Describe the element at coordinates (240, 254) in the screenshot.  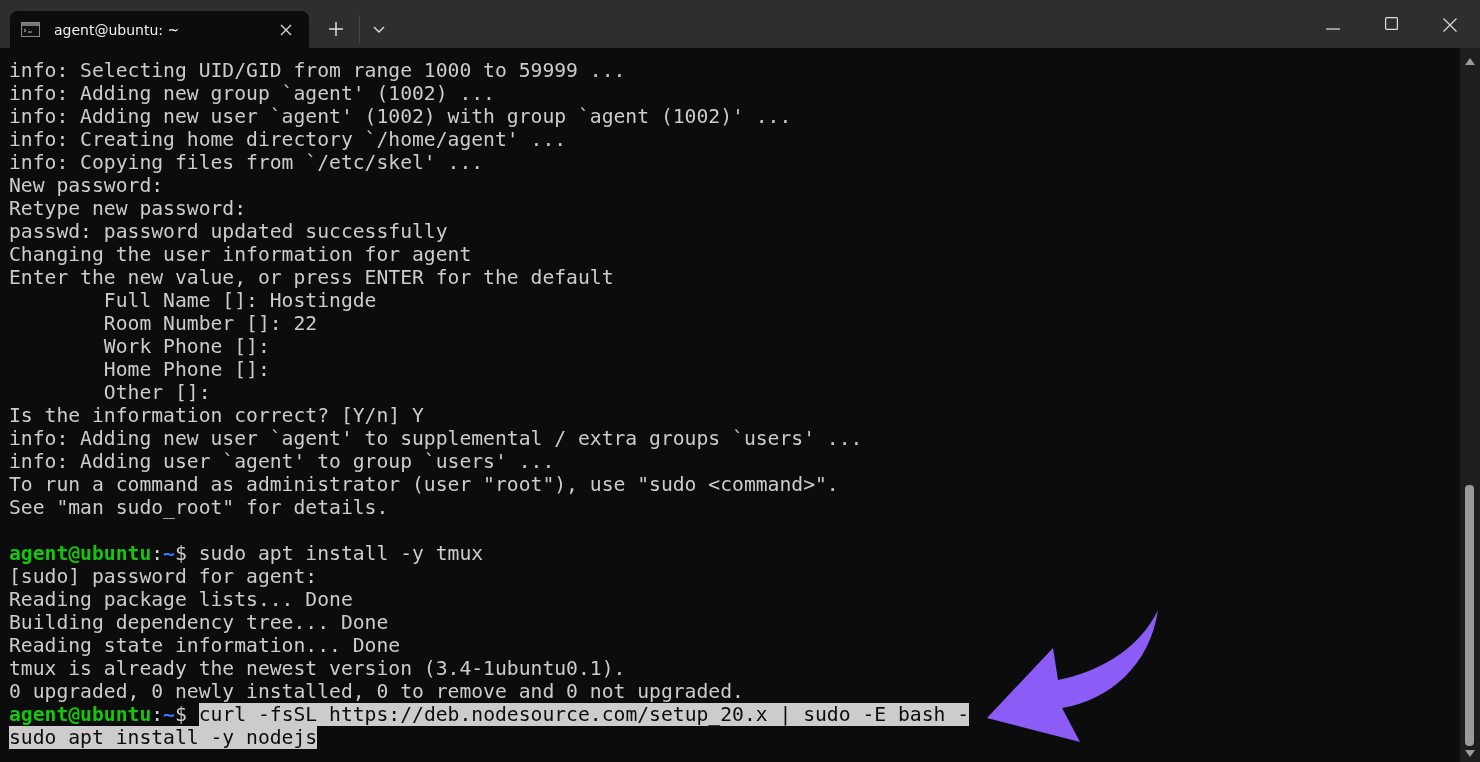
I see `terminal-line: Changing the user information for agent` at that location.